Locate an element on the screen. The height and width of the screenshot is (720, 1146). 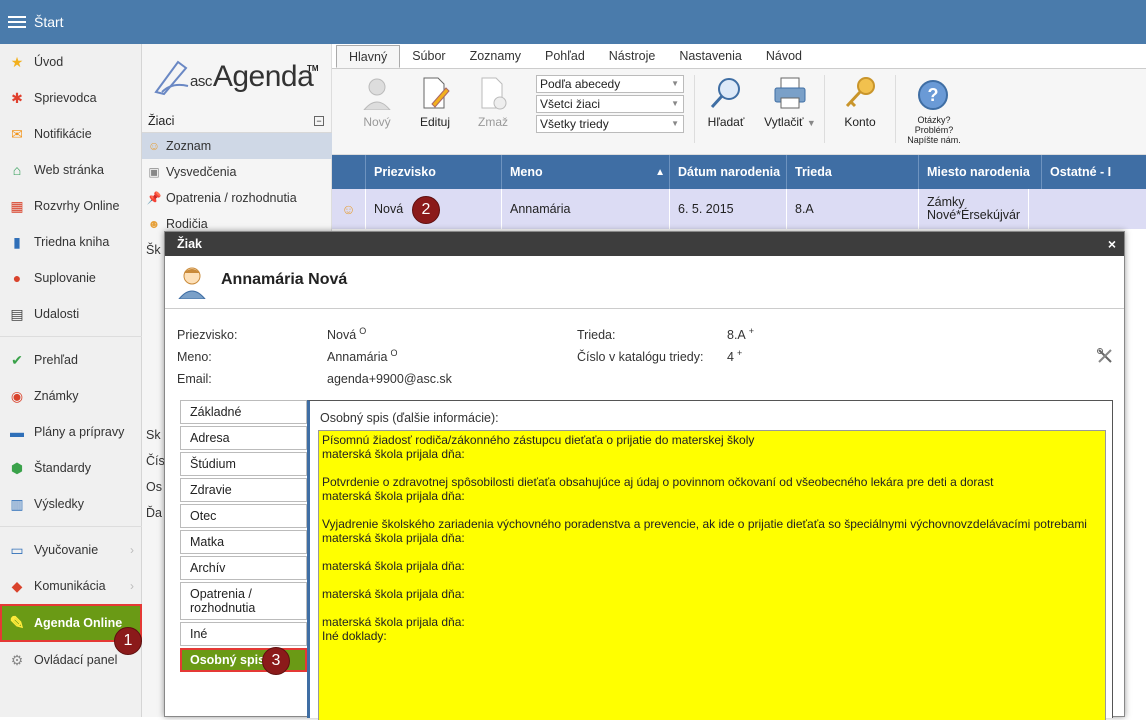
mid-stub-section: Ďa is located at coordinates (153, 513).